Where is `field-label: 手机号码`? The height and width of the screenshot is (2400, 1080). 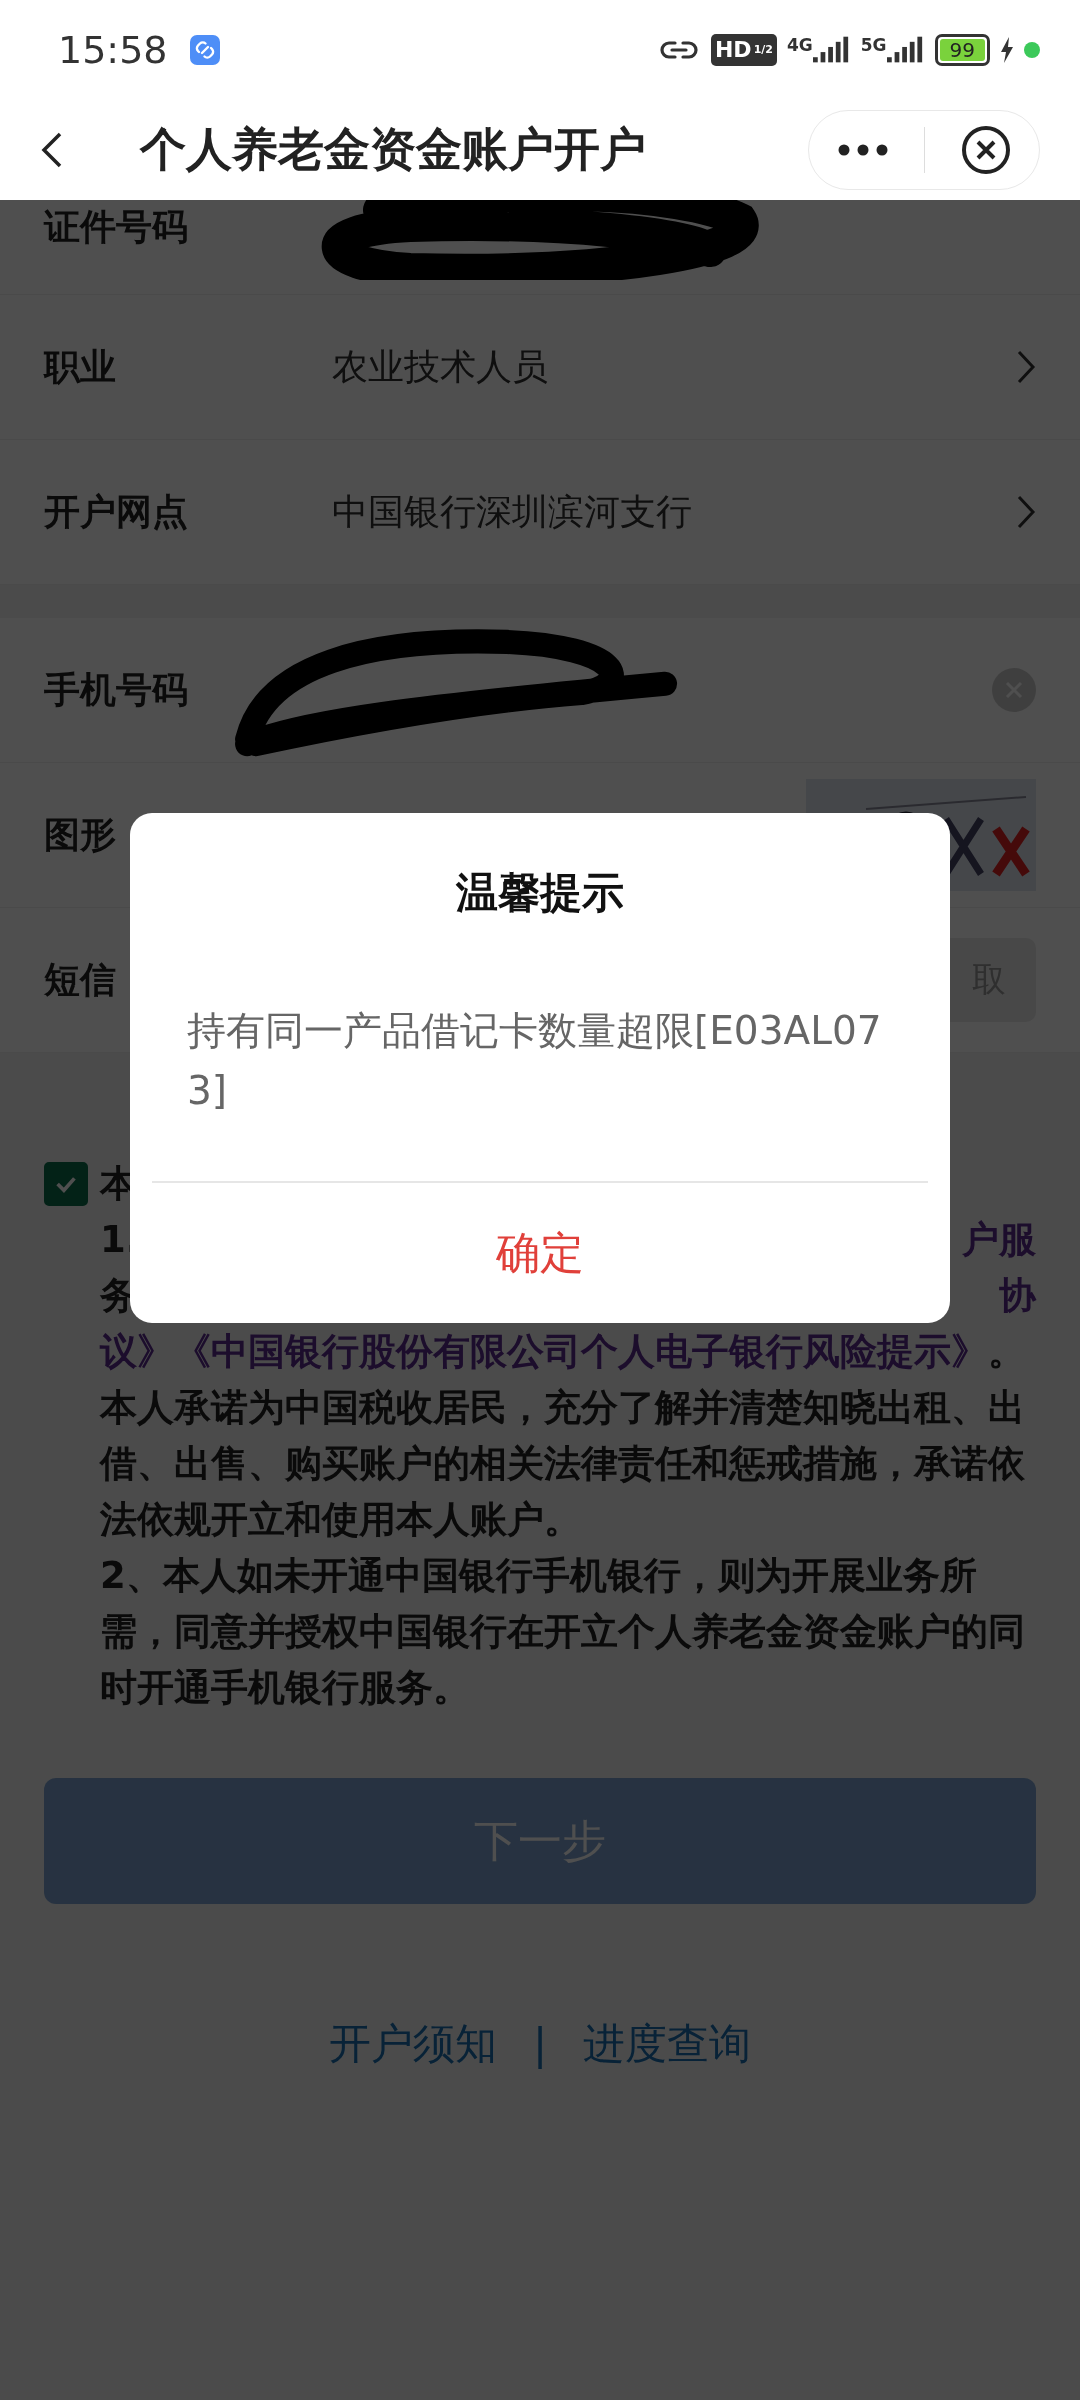 field-label: 手机号码 is located at coordinates (116, 689).